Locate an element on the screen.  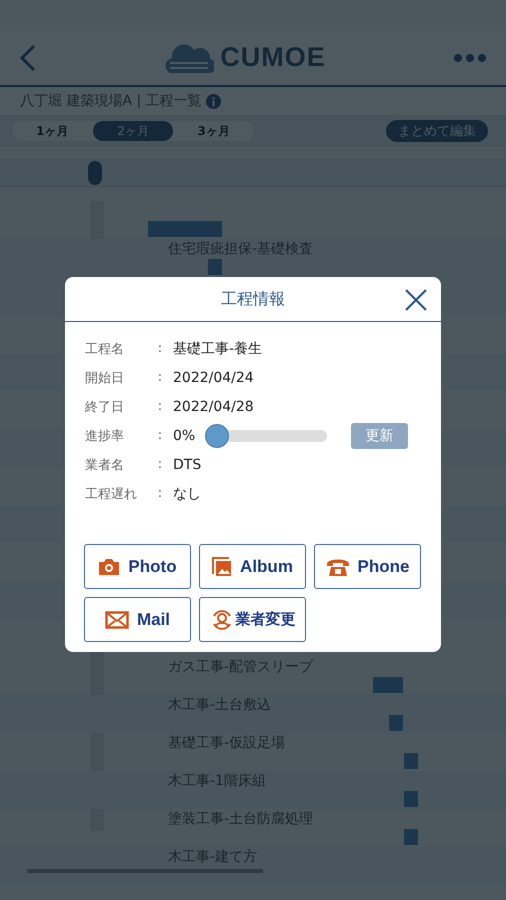
field-value: 2022/04/28 is located at coordinates (213, 406).